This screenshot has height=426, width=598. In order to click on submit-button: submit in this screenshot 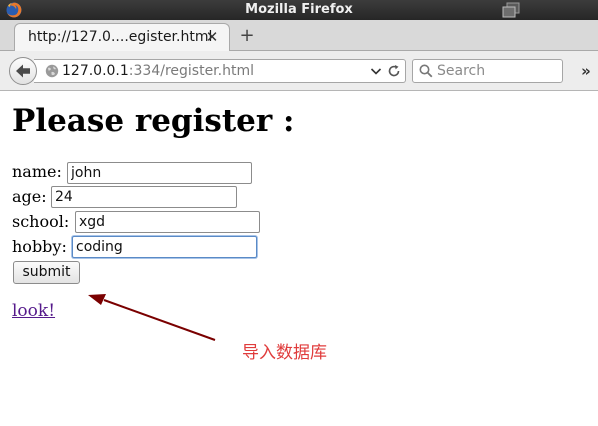, I will do `click(46, 272)`.